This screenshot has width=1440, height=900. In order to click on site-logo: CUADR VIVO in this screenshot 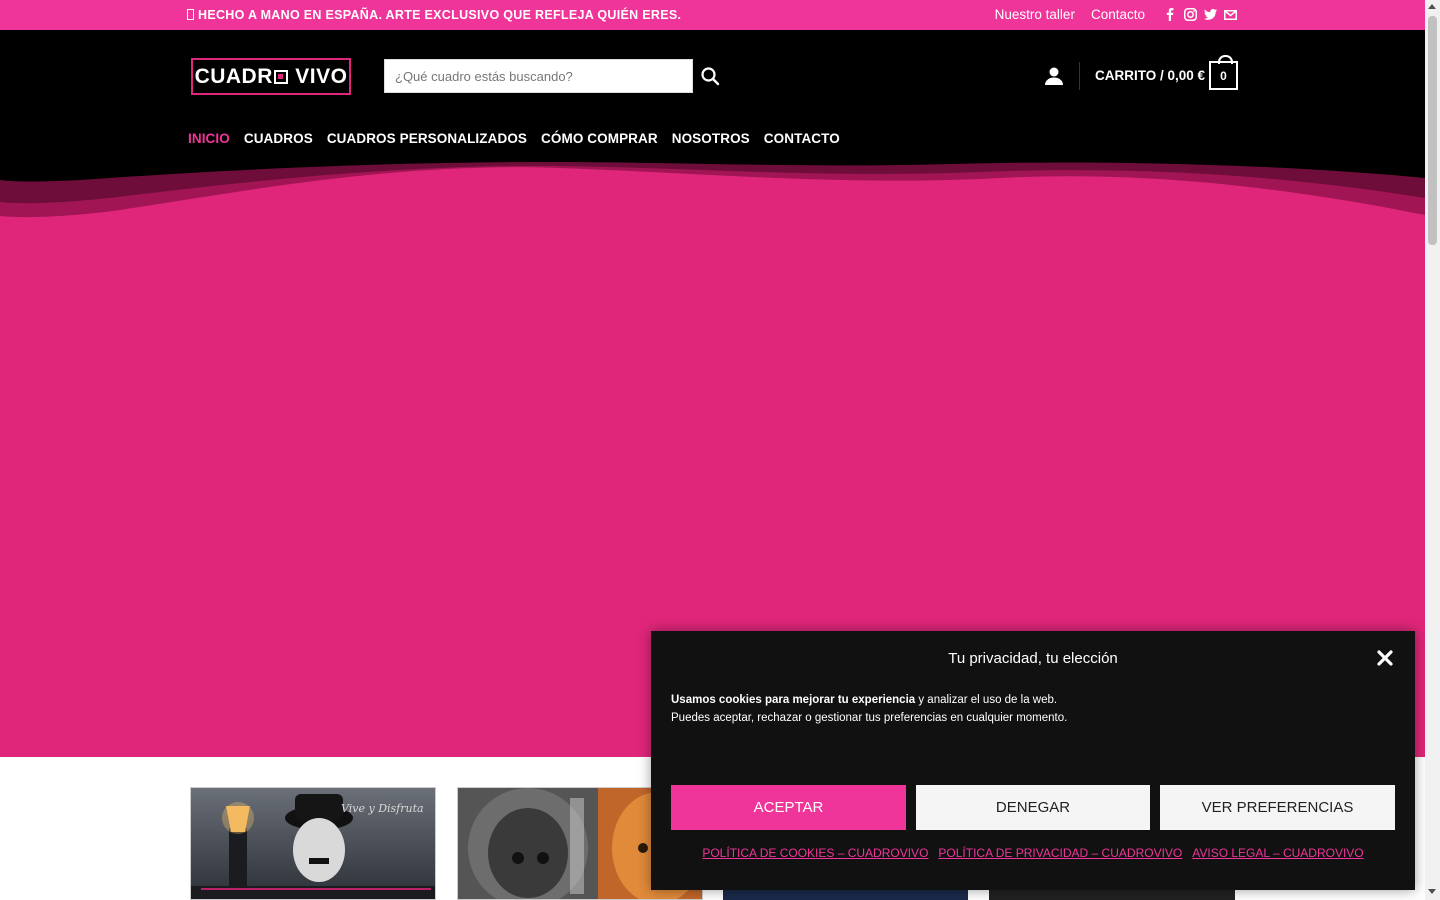, I will do `click(271, 76)`.